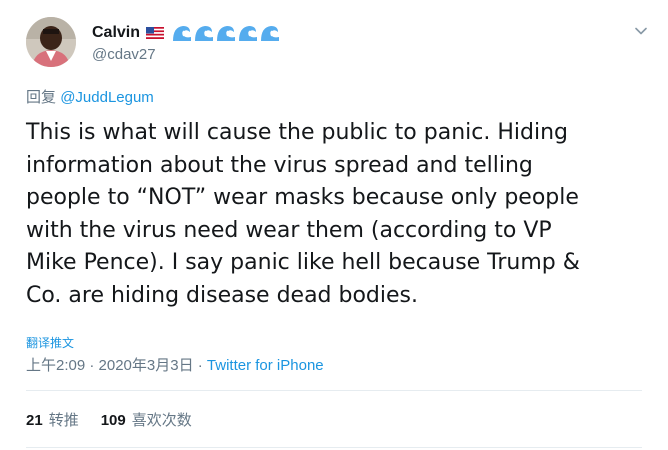  I want to click on reply-mention-link: @JuddLegum, so click(107, 97).